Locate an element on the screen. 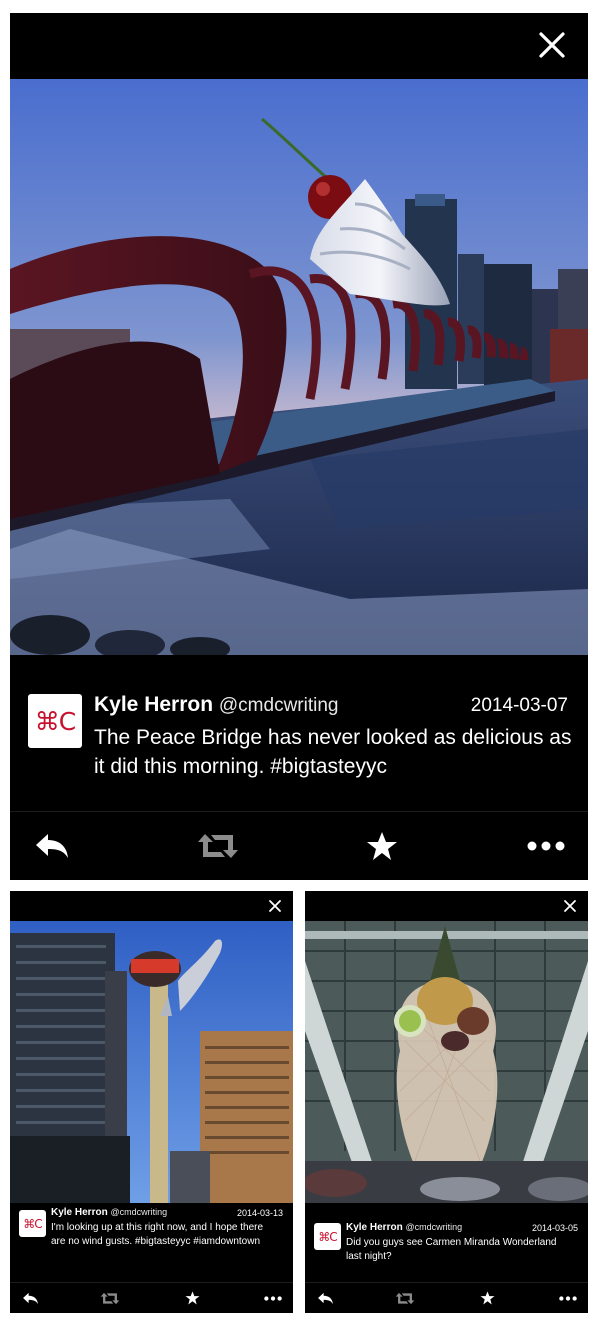 The height and width of the screenshot is (1327, 600). tweet-date: 2014-03-05 is located at coordinates (554, 1228).